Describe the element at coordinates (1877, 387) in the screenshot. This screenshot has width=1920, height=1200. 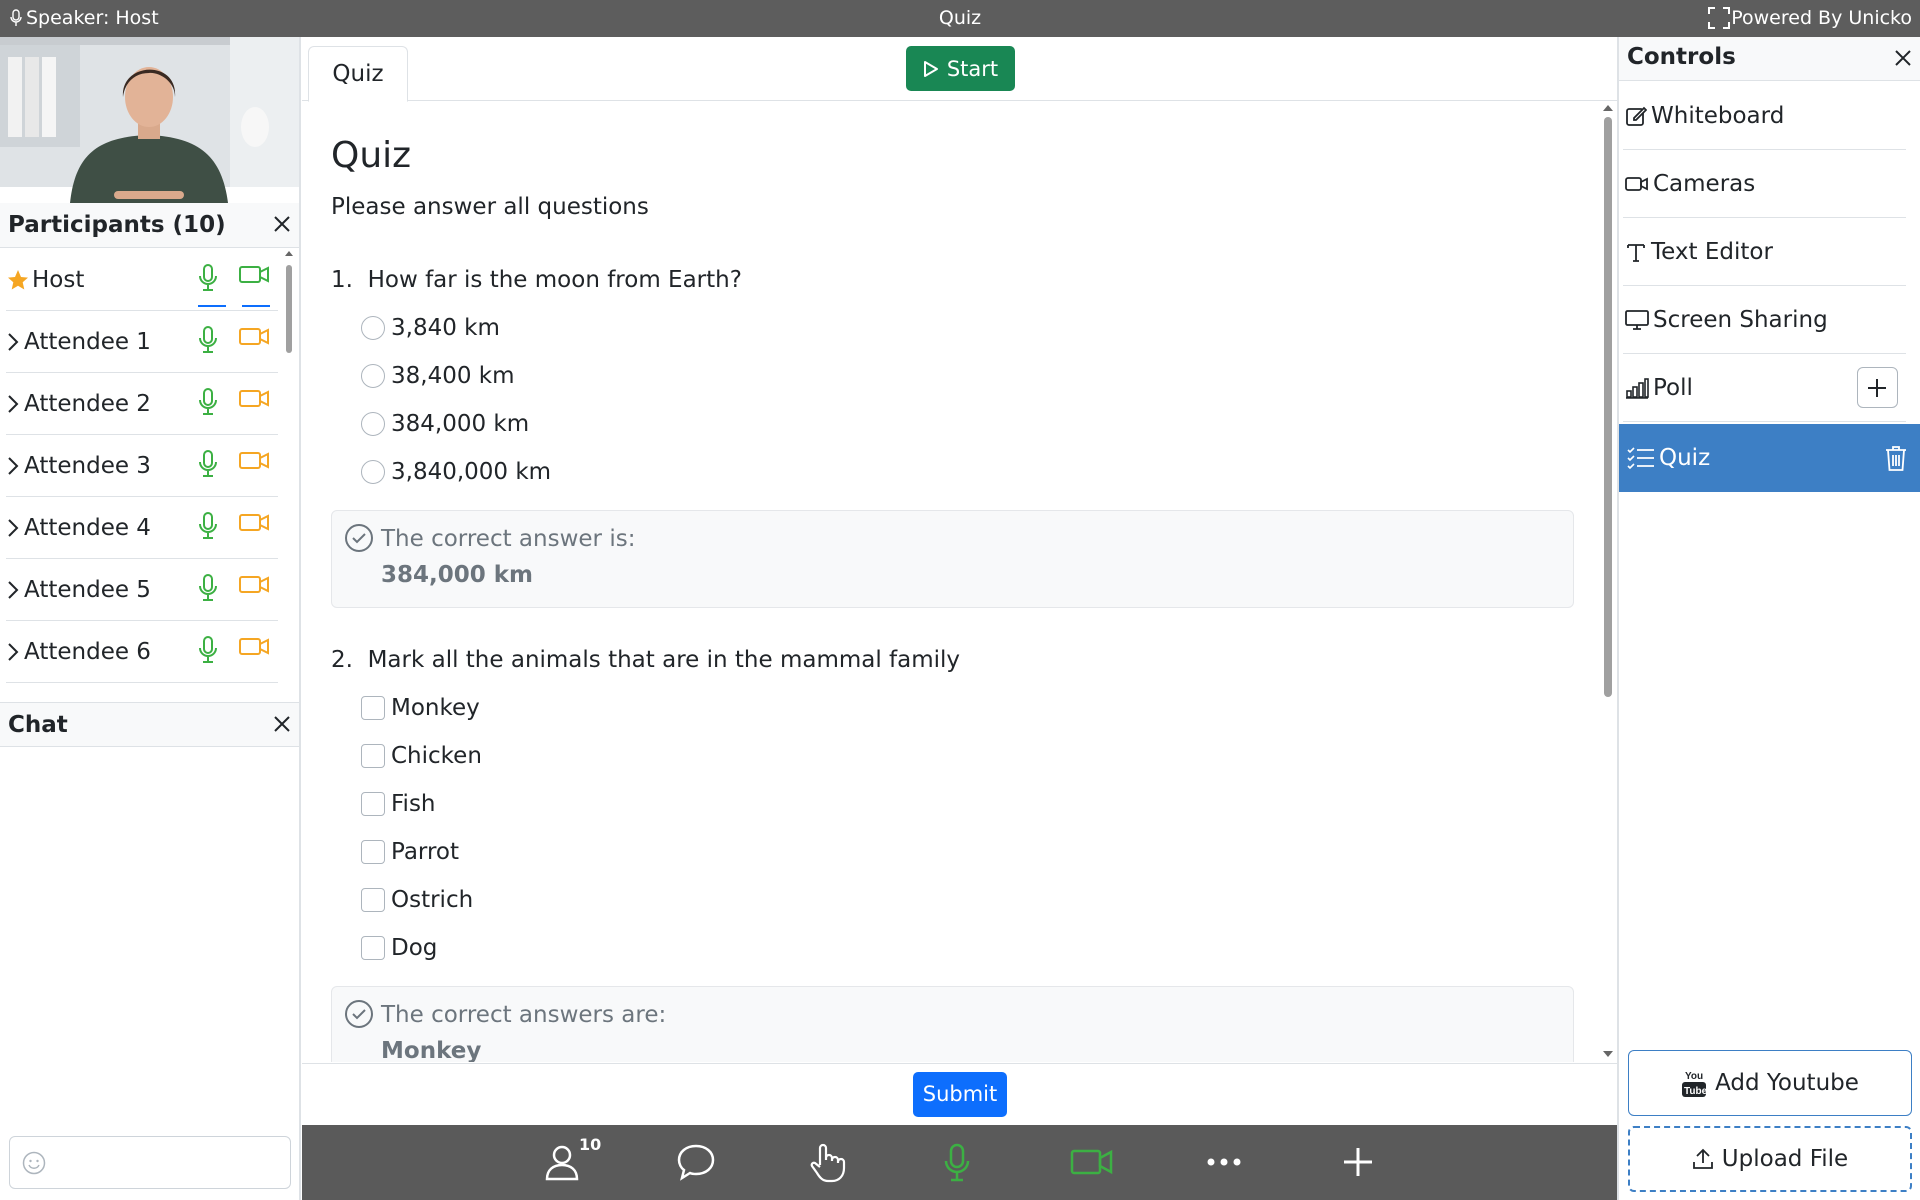
I see `add-poll-button` at that location.